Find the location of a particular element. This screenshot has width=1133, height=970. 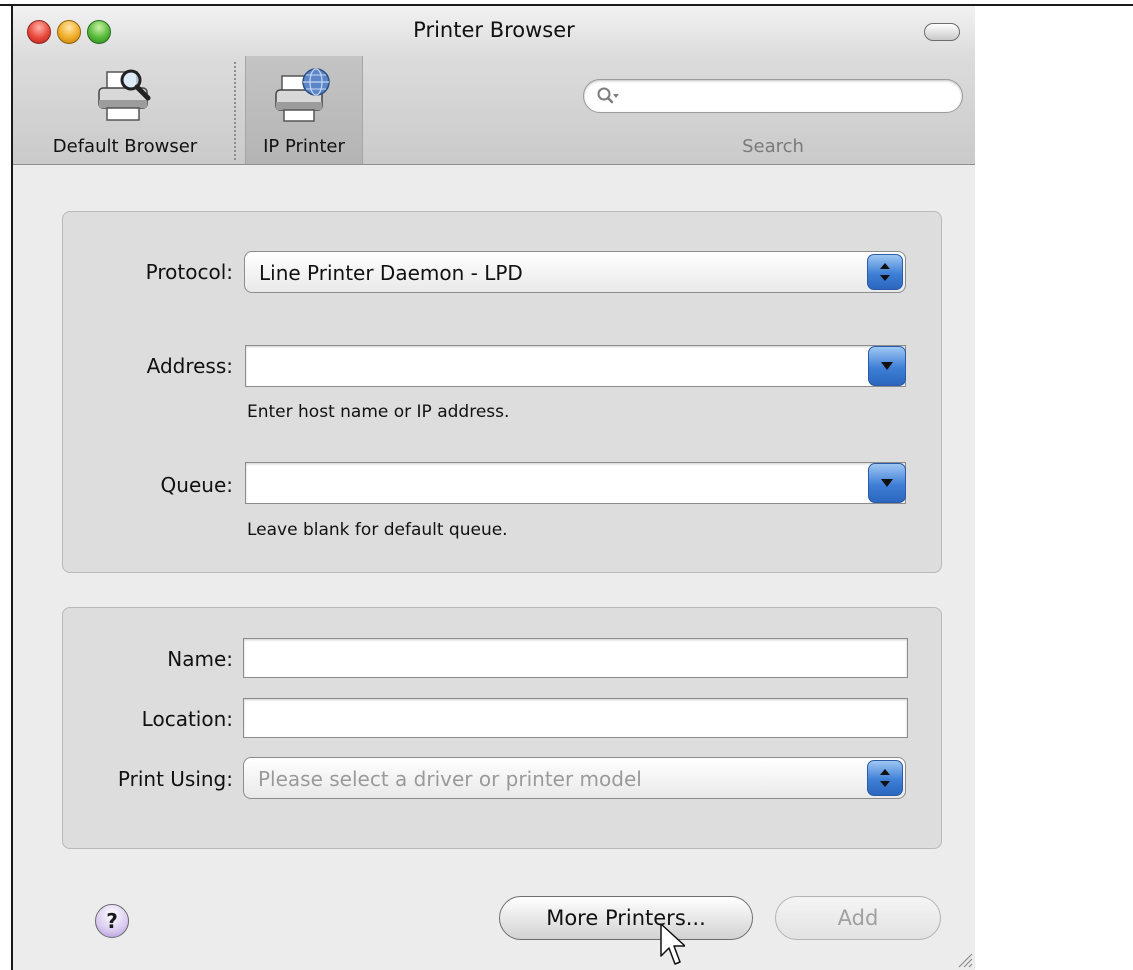

queue-label: Queue: is located at coordinates (196, 485).